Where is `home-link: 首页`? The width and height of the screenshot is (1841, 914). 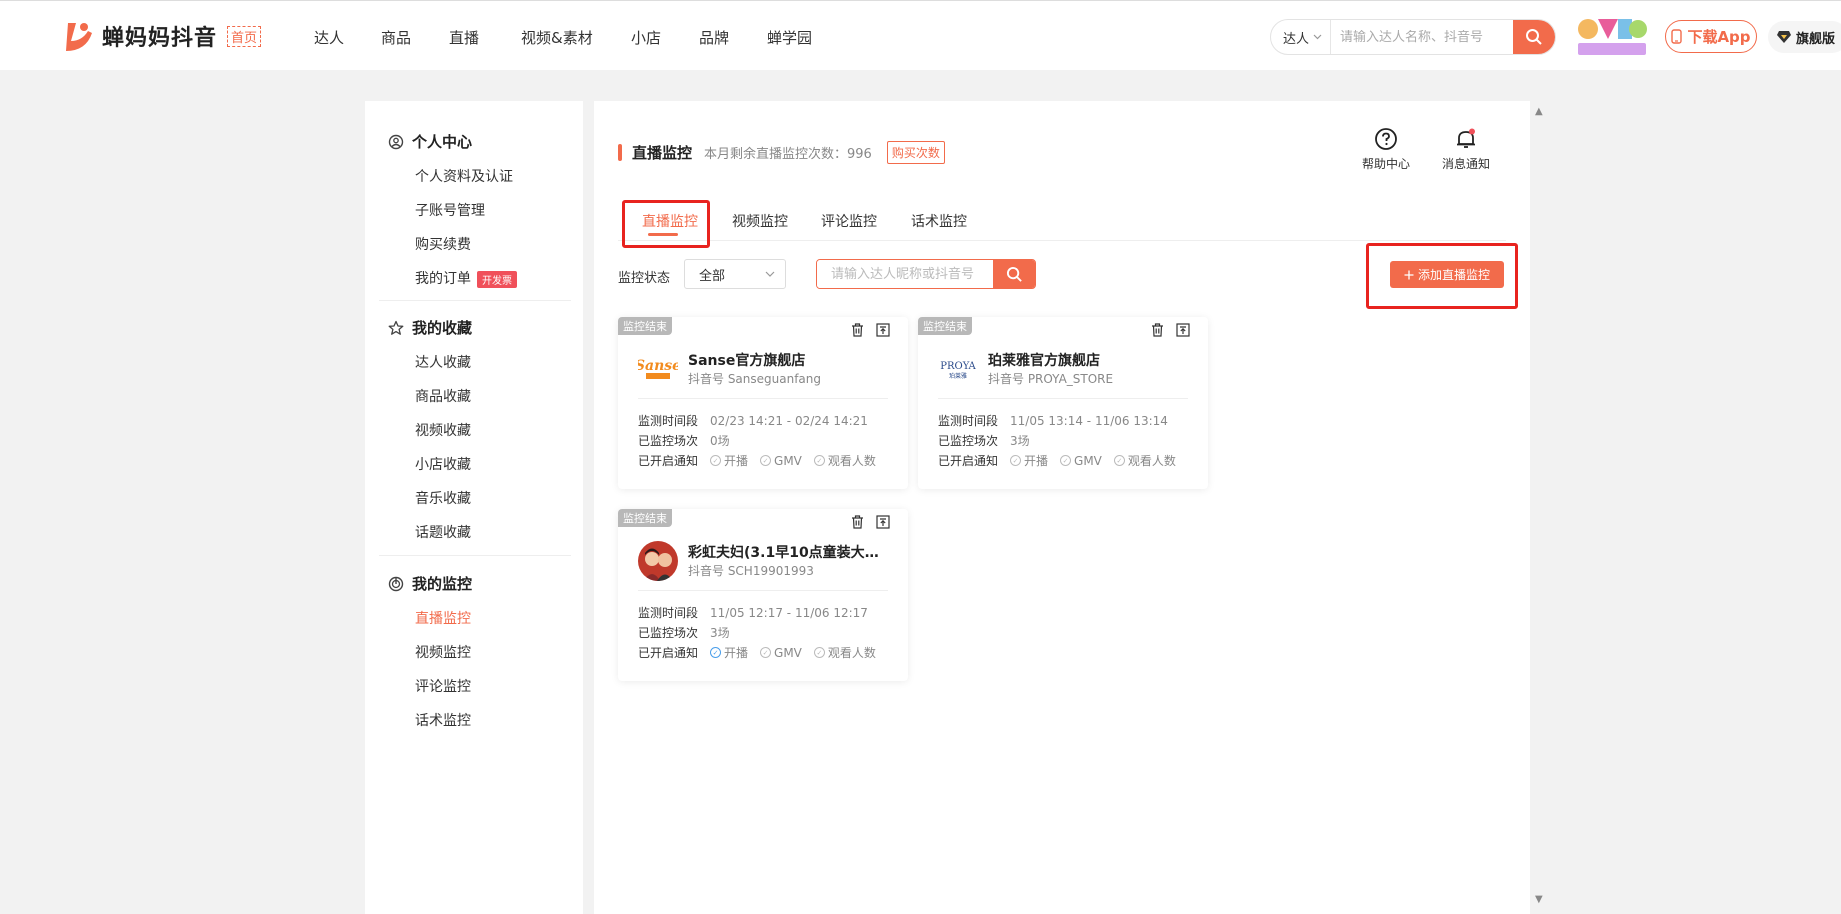 home-link: 首页 is located at coordinates (244, 36).